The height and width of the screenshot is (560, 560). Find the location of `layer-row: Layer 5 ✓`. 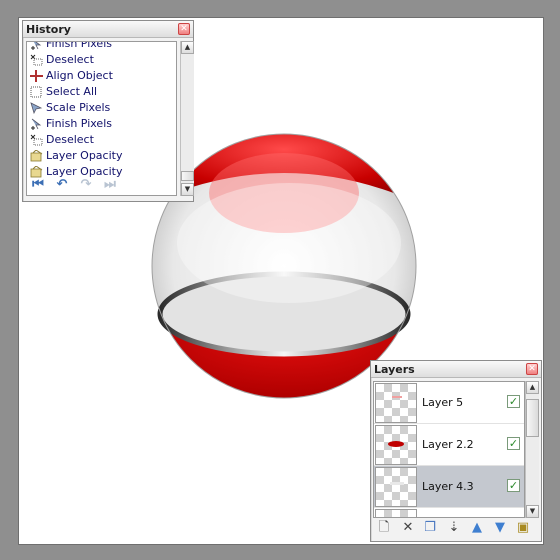

layer-row: Layer 5 ✓ is located at coordinates (449, 403).